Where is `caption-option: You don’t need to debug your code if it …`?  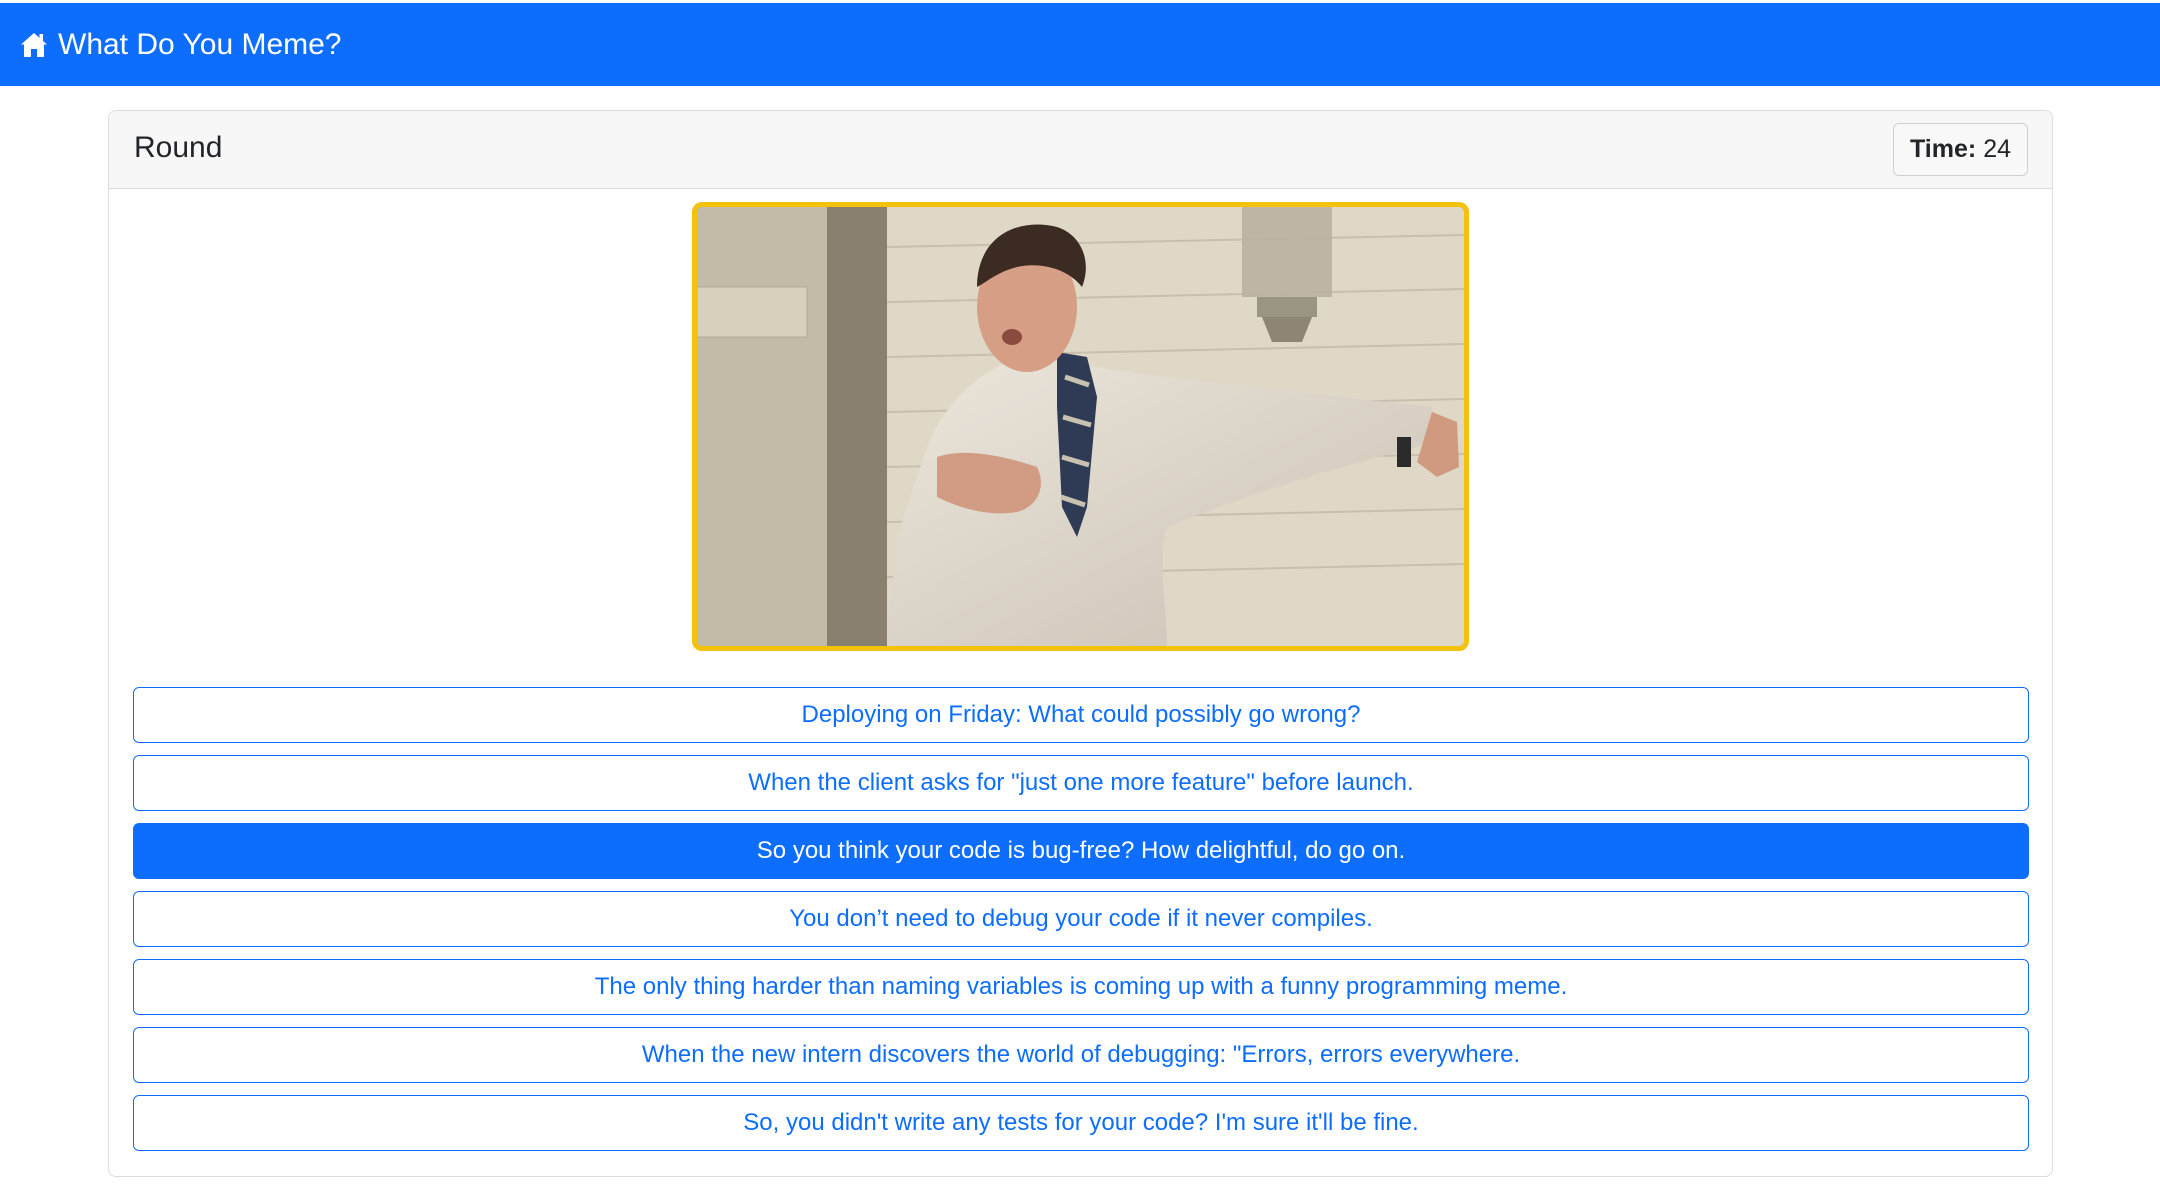 caption-option: You don’t need to debug your code if it … is located at coordinates (1081, 919).